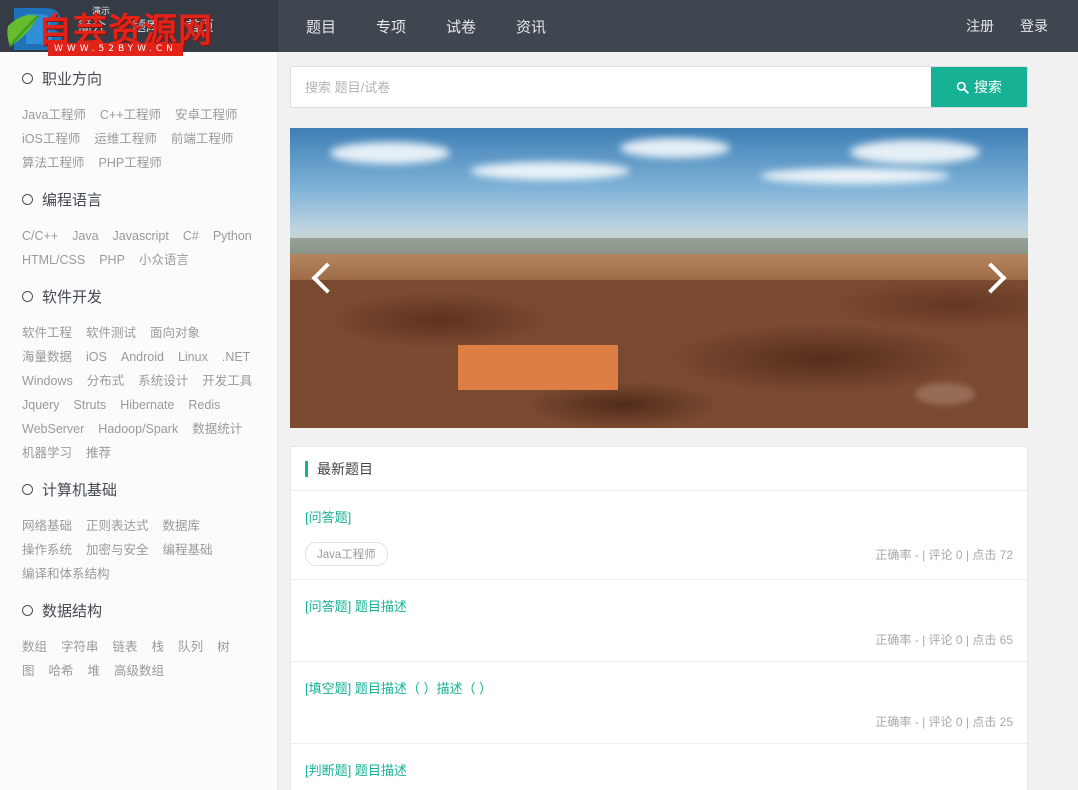  What do you see at coordinates (182, 526) in the screenshot?
I see `sidebar-tag: 数据库` at bounding box center [182, 526].